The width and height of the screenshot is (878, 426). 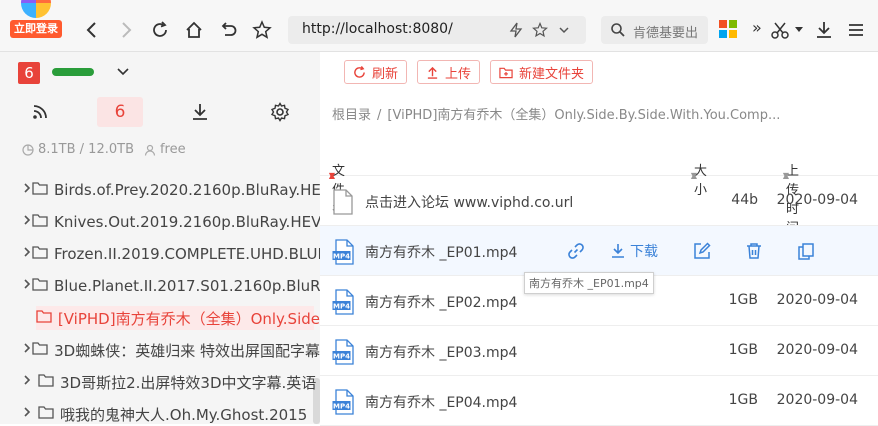 I want to click on tab-rss, so click(x=40, y=112).